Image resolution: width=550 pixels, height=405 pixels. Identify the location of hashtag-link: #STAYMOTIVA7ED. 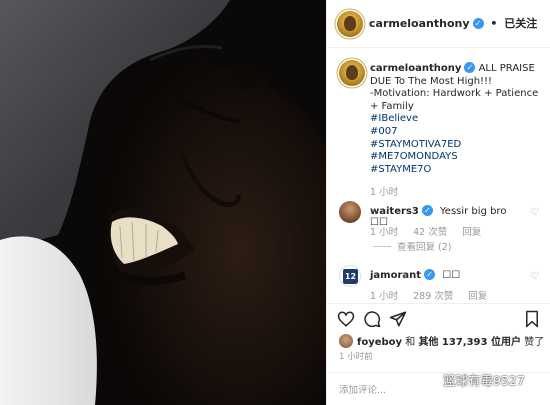
(457, 145).